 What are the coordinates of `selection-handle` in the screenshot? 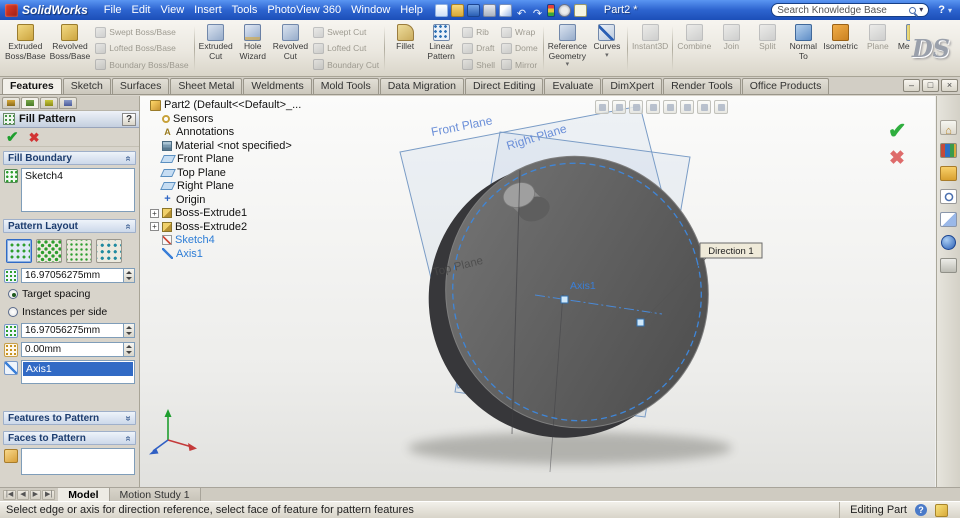 It's located at (564, 299).